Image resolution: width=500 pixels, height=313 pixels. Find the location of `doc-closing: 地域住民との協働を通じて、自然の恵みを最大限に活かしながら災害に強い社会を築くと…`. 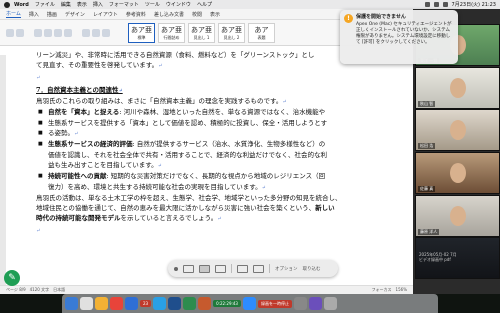

doc-closing: 地域住民との協働を通じて、自然の恵みを最大限に活かしながら災害に強い社会を築くと… is located at coordinates (185, 208).